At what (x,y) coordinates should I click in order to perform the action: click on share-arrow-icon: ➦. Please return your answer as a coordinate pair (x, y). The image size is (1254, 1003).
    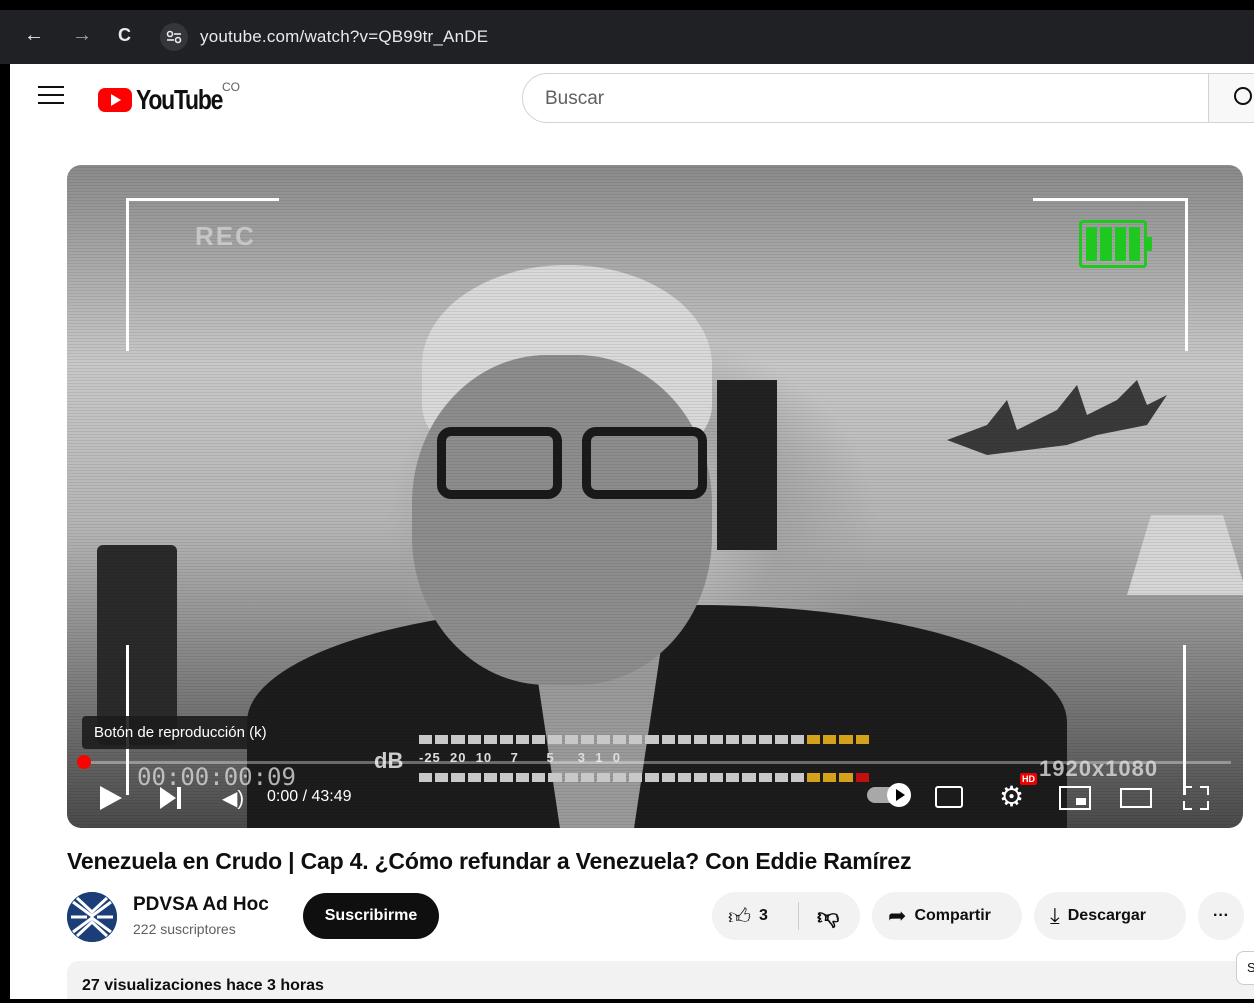
    Looking at the image, I should click on (897, 915).